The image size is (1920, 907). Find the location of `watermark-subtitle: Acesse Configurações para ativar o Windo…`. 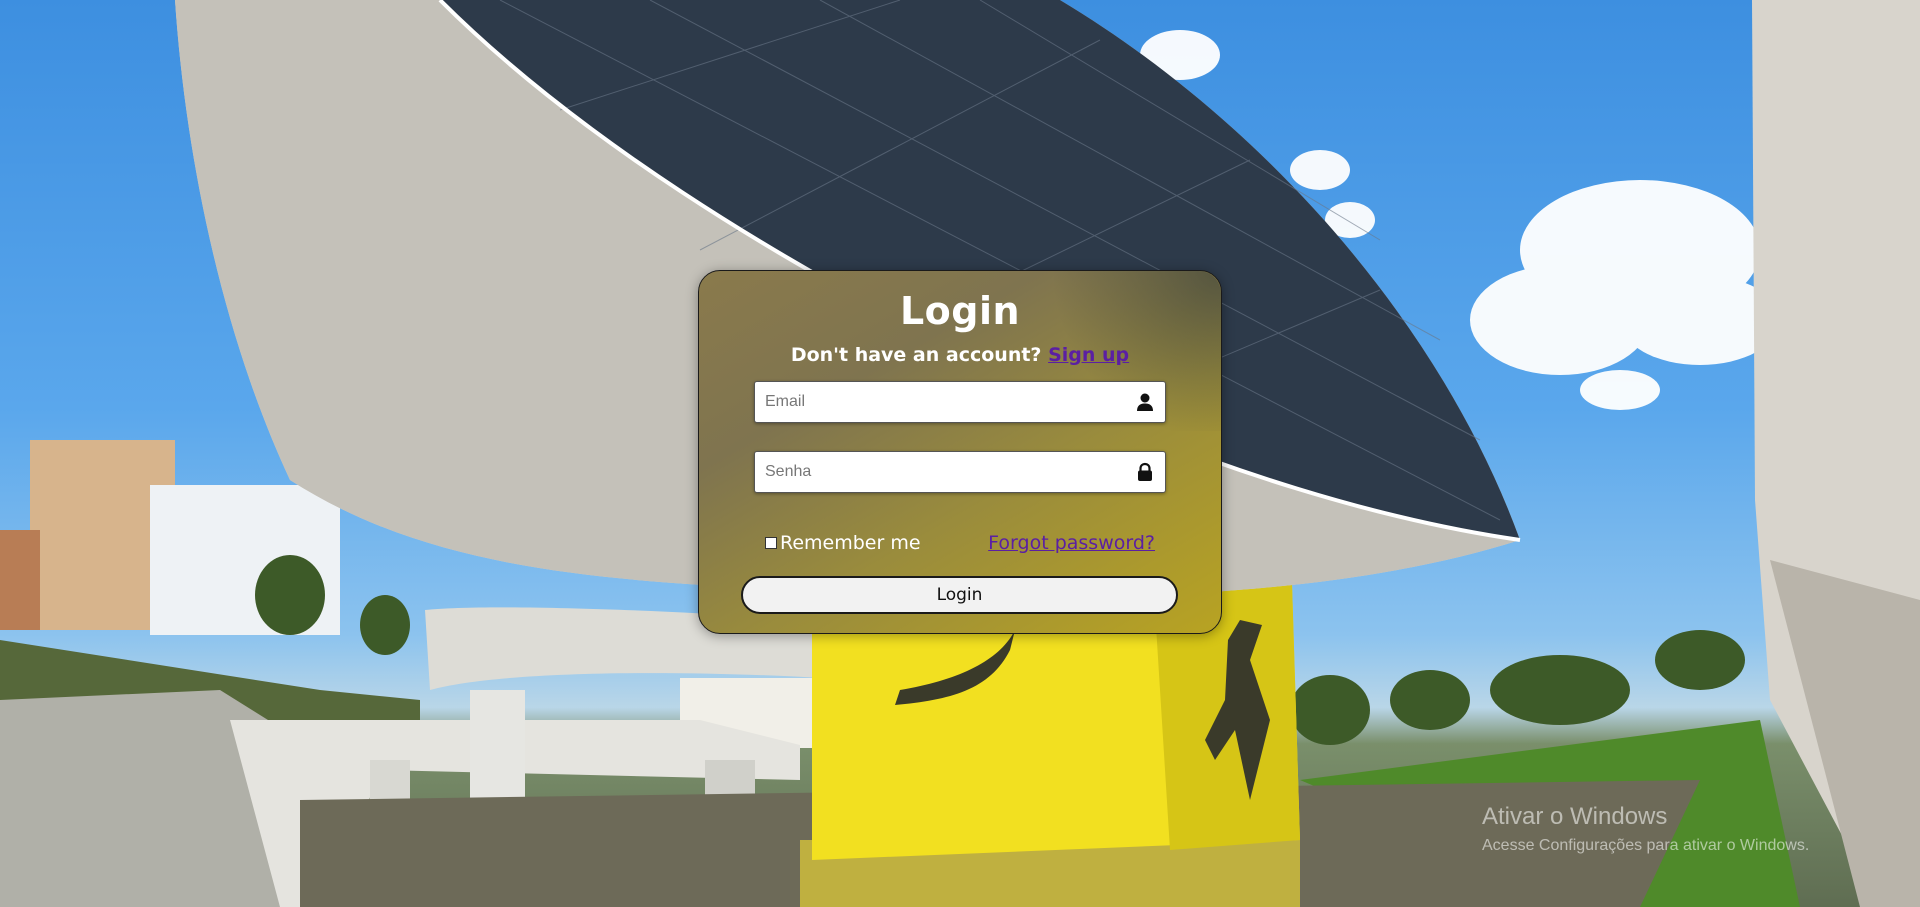

watermark-subtitle: Acesse Configurações para ativar o Windo… is located at coordinates (1646, 845).